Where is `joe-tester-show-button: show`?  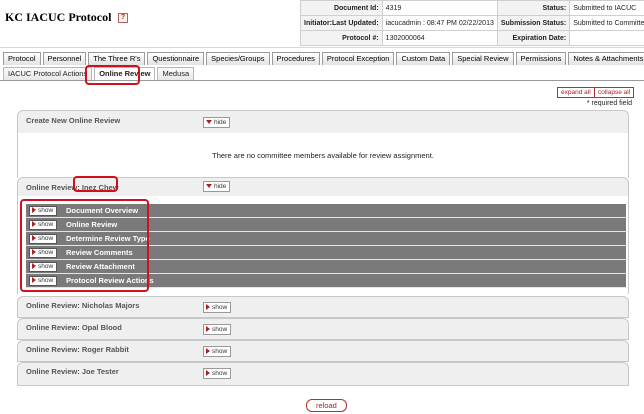 joe-tester-show-button: show is located at coordinates (217, 373).